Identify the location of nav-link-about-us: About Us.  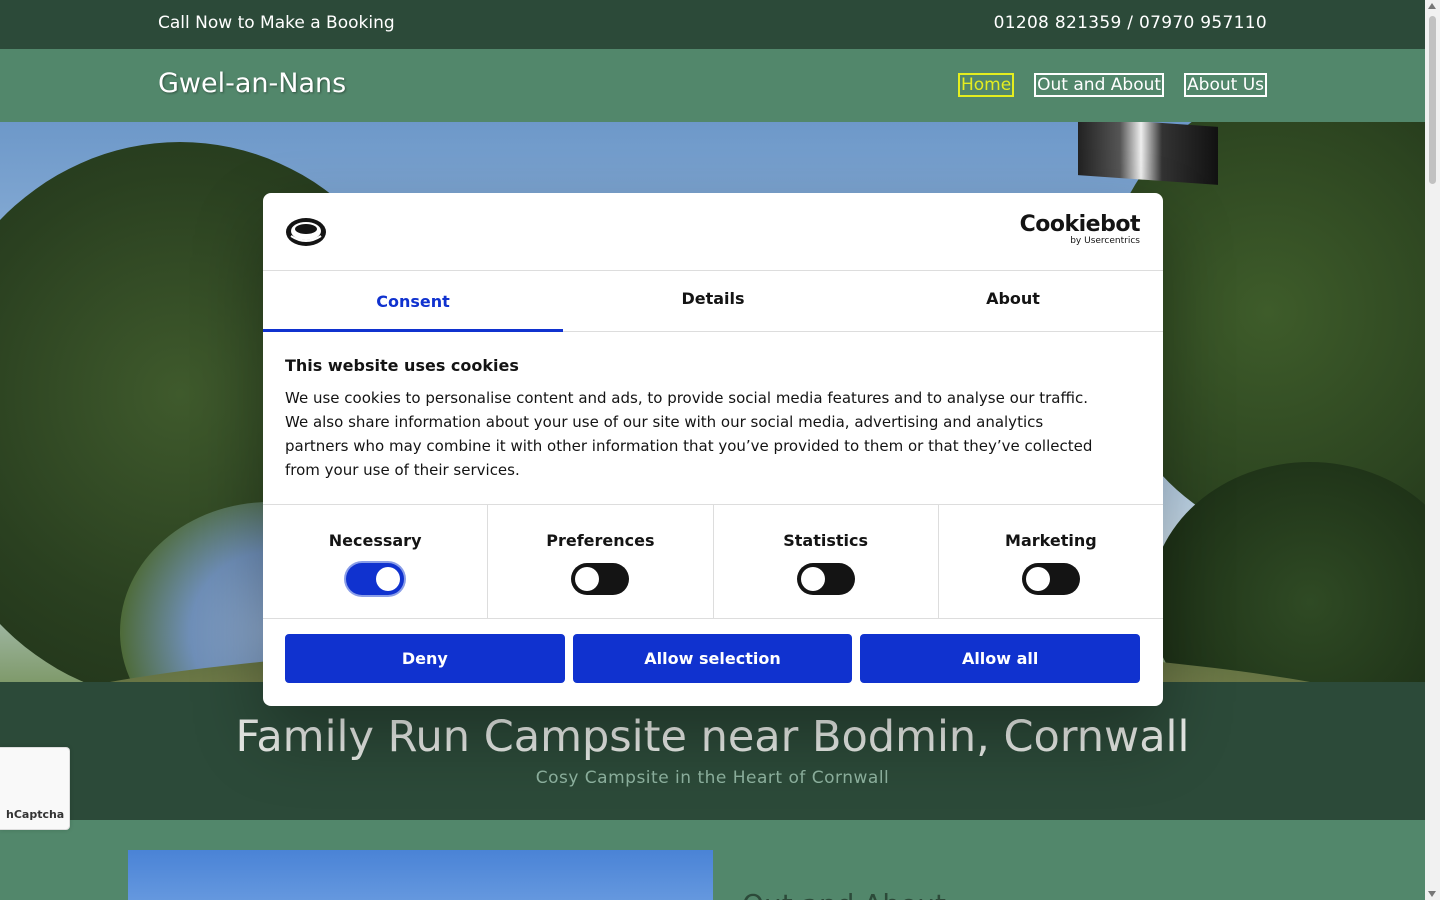
(1225, 85).